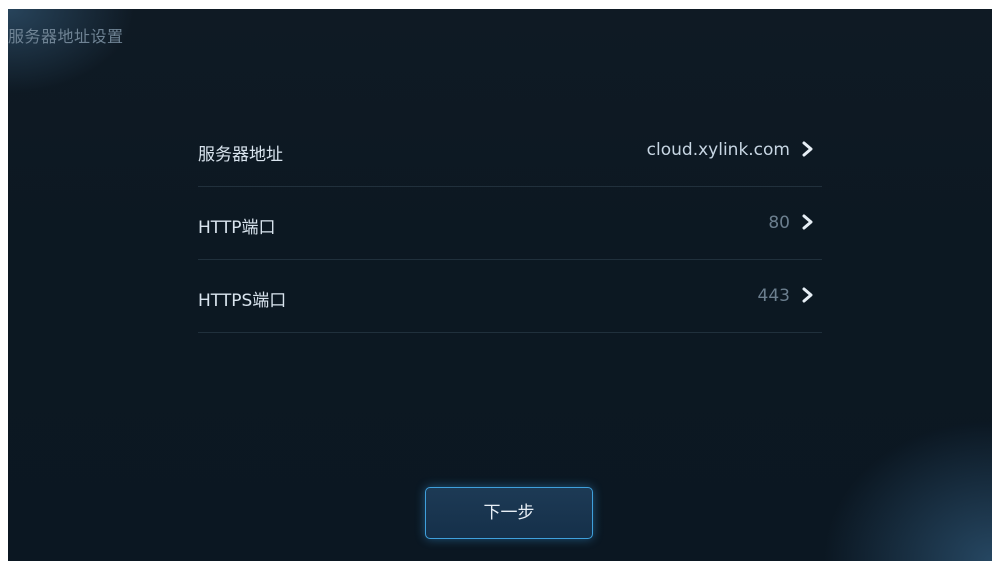 This screenshot has width=1001, height=565. I want to click on https-port-value: 443, so click(773, 296).